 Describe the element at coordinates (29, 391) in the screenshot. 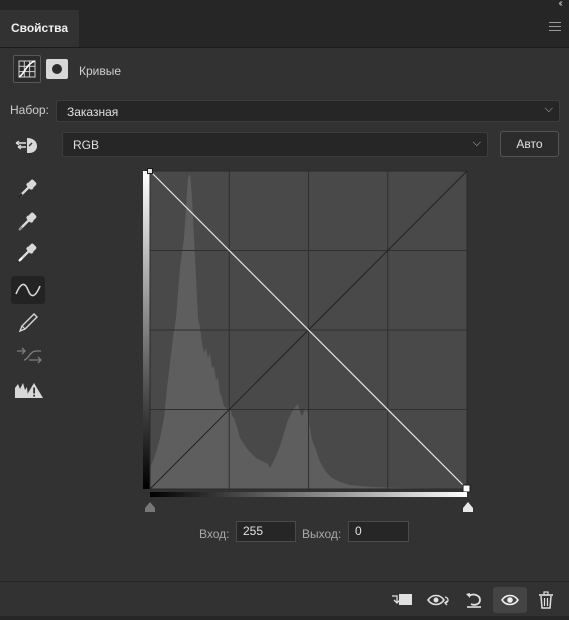

I see `clipping-warning-icon` at that location.